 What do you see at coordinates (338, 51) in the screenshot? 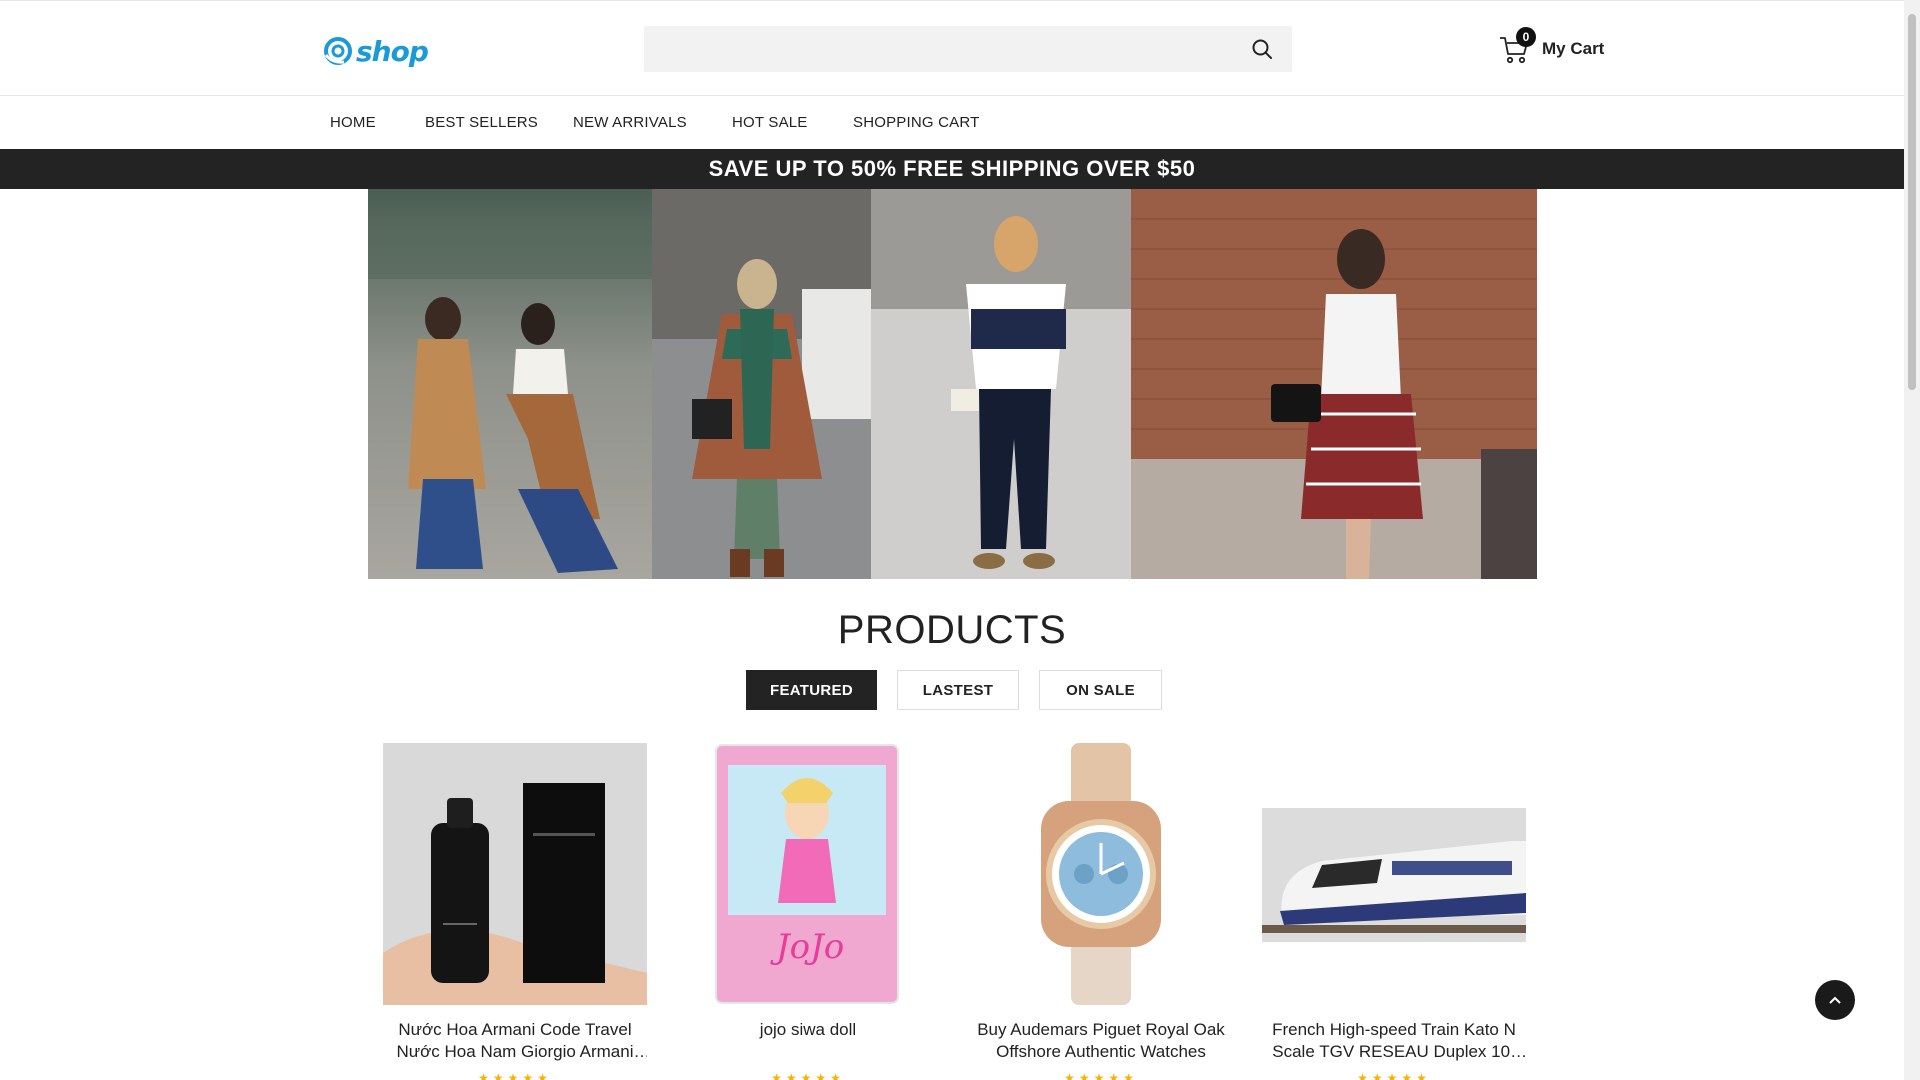
I see `logo-swirl-icon` at bounding box center [338, 51].